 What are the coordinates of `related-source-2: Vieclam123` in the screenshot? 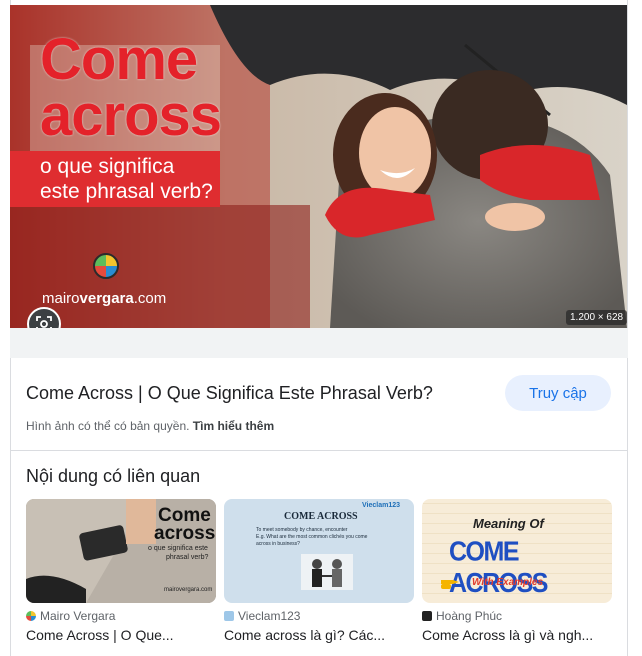 It's located at (319, 616).